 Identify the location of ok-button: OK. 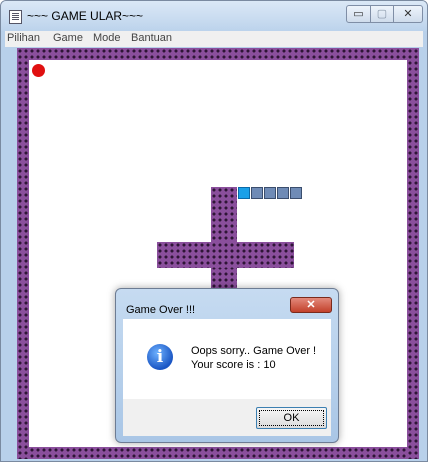
(291, 418).